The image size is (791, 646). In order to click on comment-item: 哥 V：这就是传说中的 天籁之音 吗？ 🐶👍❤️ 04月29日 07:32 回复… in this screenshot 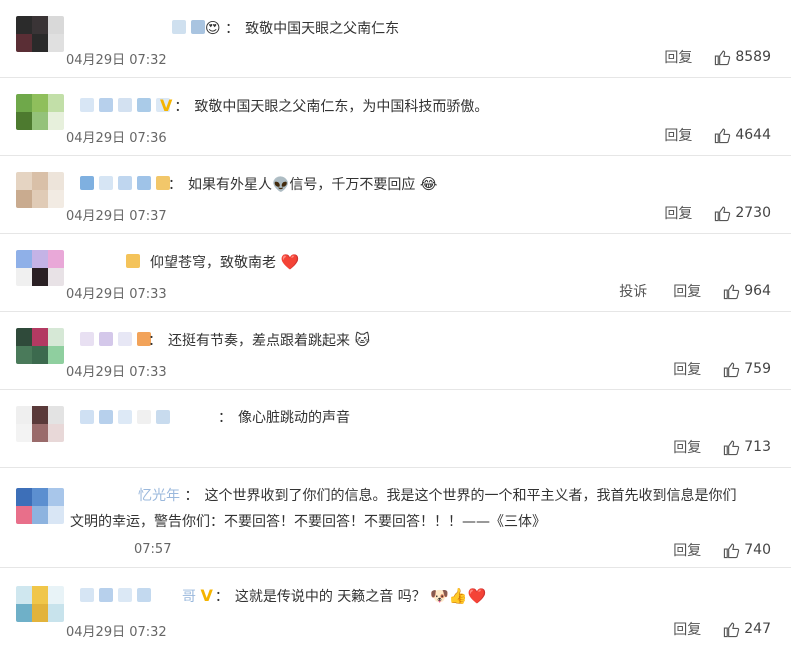, I will do `click(395, 607)`.